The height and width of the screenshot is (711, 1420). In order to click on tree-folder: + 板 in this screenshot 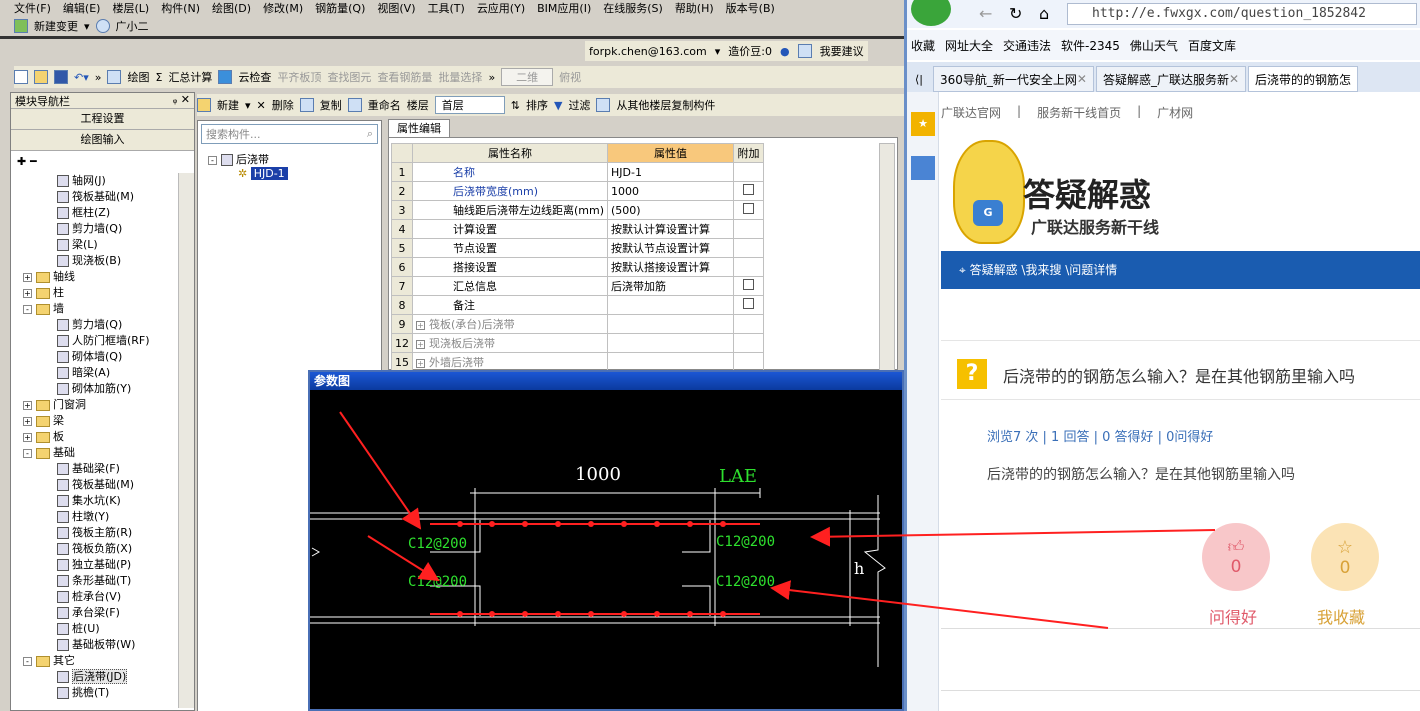, I will do `click(95, 437)`.